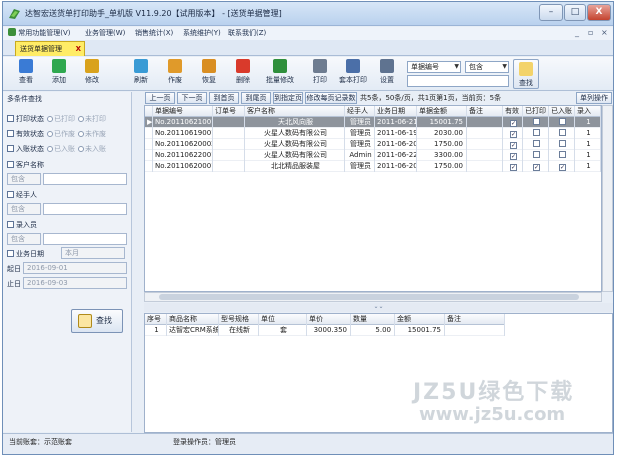 This screenshot has width=618, height=459. What do you see at coordinates (93, 253) in the screenshot?
I see `date-range-select: 本月` at bounding box center [93, 253].